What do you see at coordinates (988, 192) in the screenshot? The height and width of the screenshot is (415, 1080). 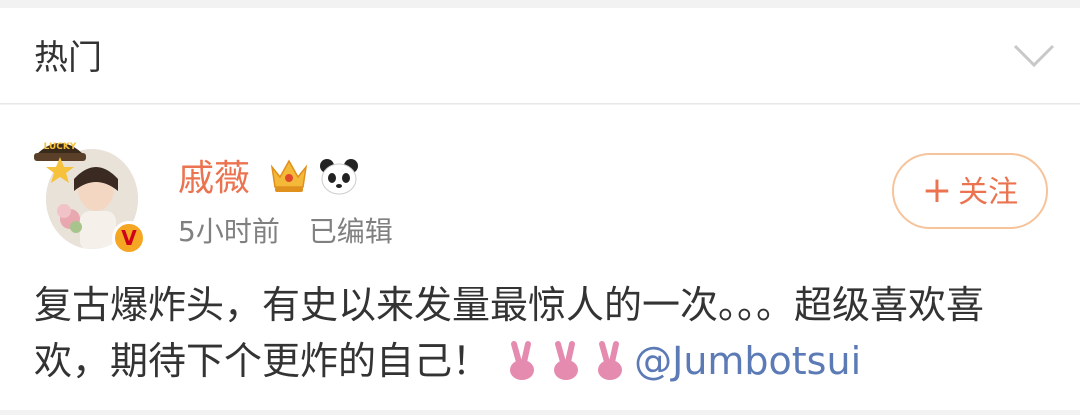 I see `follow-label: 关注` at bounding box center [988, 192].